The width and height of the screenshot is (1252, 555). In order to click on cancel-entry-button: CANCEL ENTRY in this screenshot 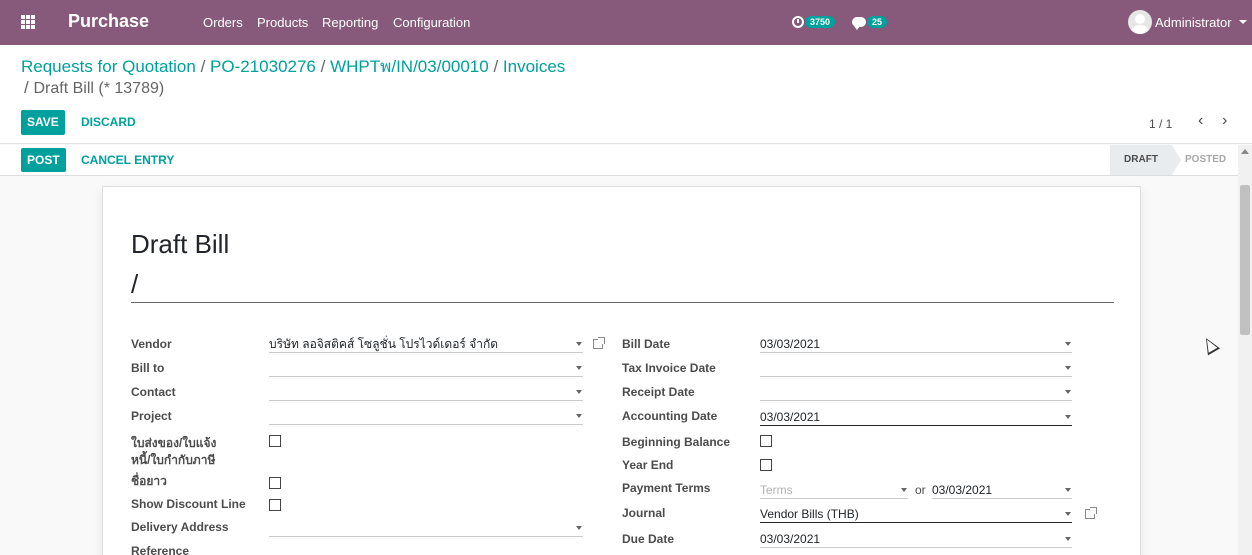, I will do `click(127, 160)`.